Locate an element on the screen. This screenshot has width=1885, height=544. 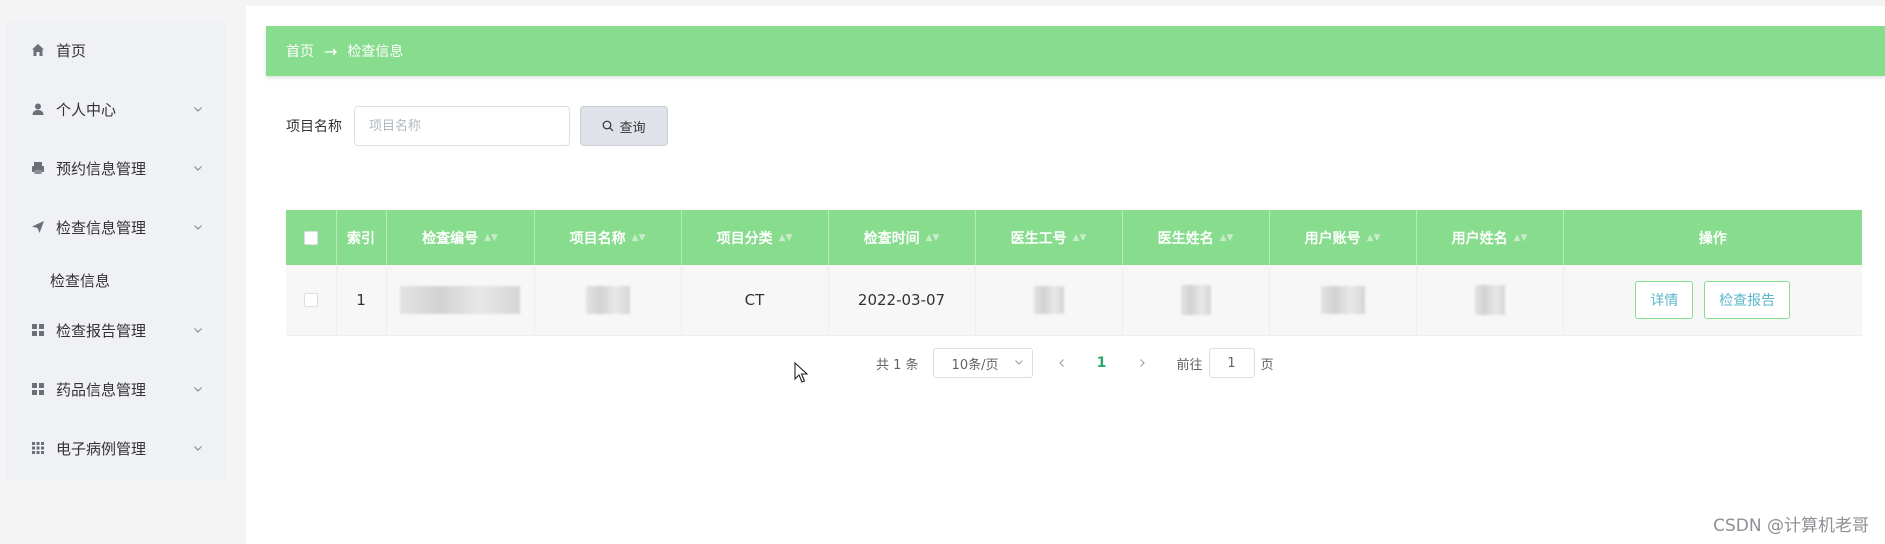
cell-user-account is located at coordinates (1343, 300).